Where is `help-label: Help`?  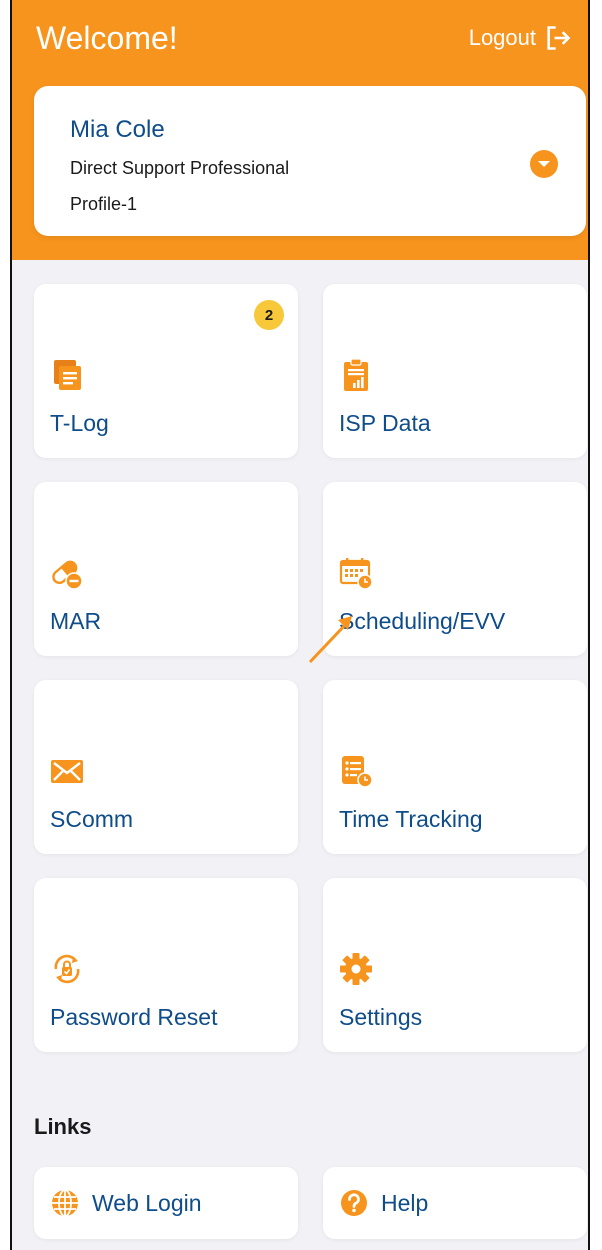 help-label: Help is located at coordinates (405, 1202).